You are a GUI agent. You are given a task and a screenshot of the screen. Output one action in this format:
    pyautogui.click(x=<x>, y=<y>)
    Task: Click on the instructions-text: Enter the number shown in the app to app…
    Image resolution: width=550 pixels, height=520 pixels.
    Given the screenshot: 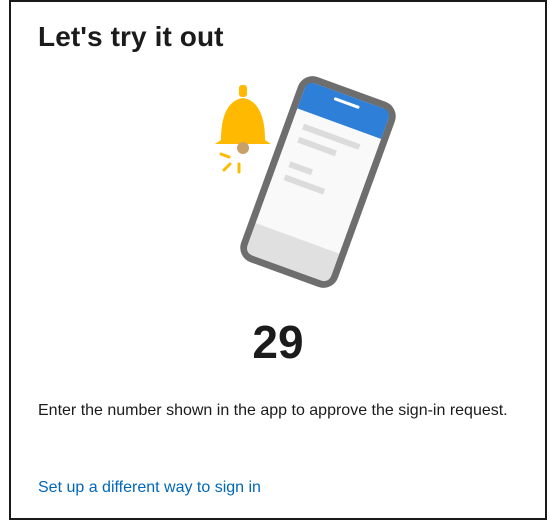 What is the action you would take?
    pyautogui.click(x=273, y=410)
    